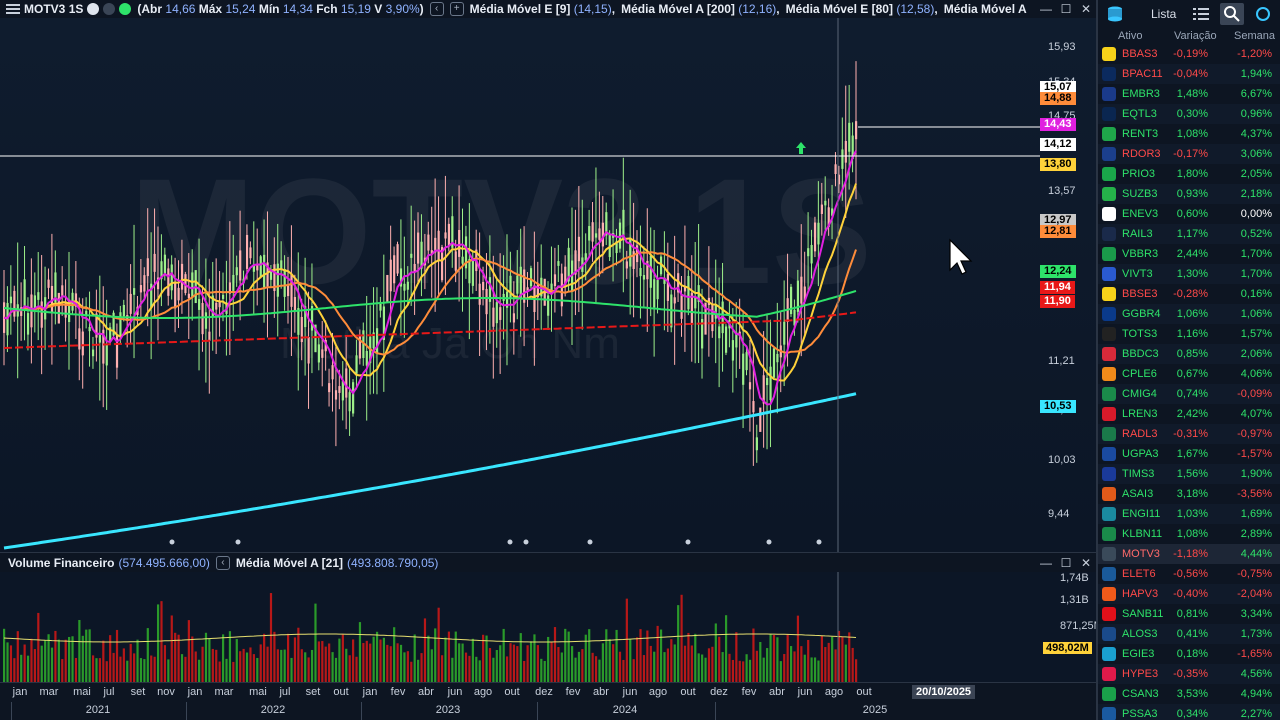 The width and height of the screenshot is (1280, 720). What do you see at coordinates (1189, 674) in the screenshot?
I see `watchlist-row: HYPE3 -0,35% 4,56%` at bounding box center [1189, 674].